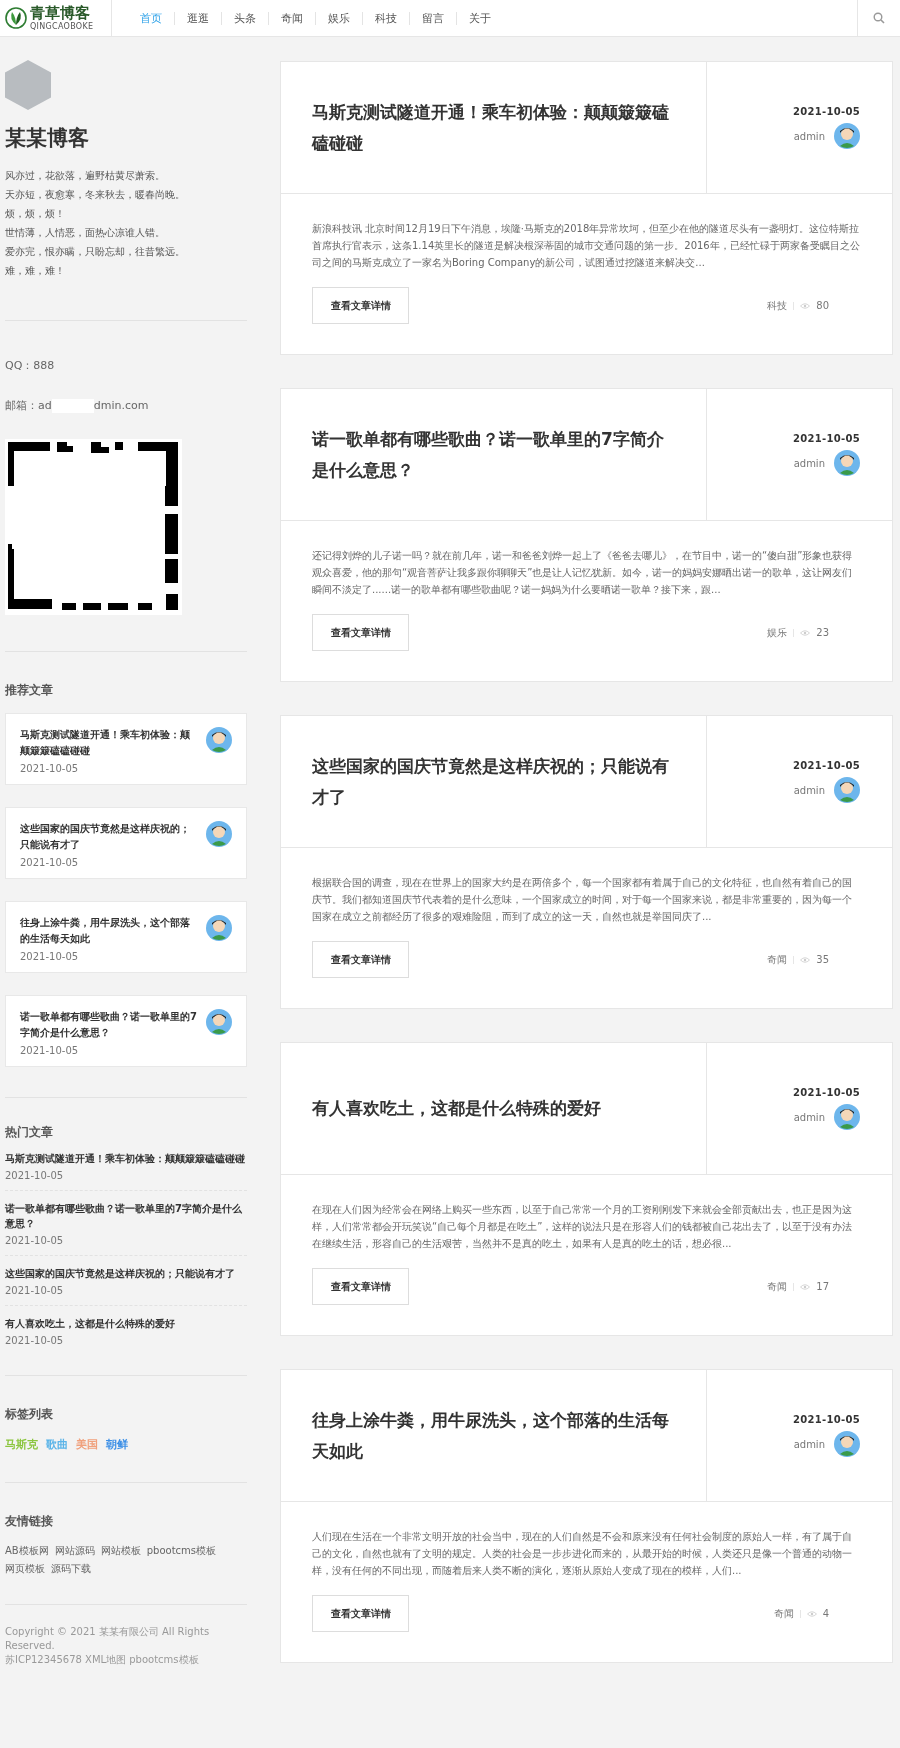 The height and width of the screenshot is (1748, 900). I want to click on section-heading: 推荐文章, so click(29, 690).